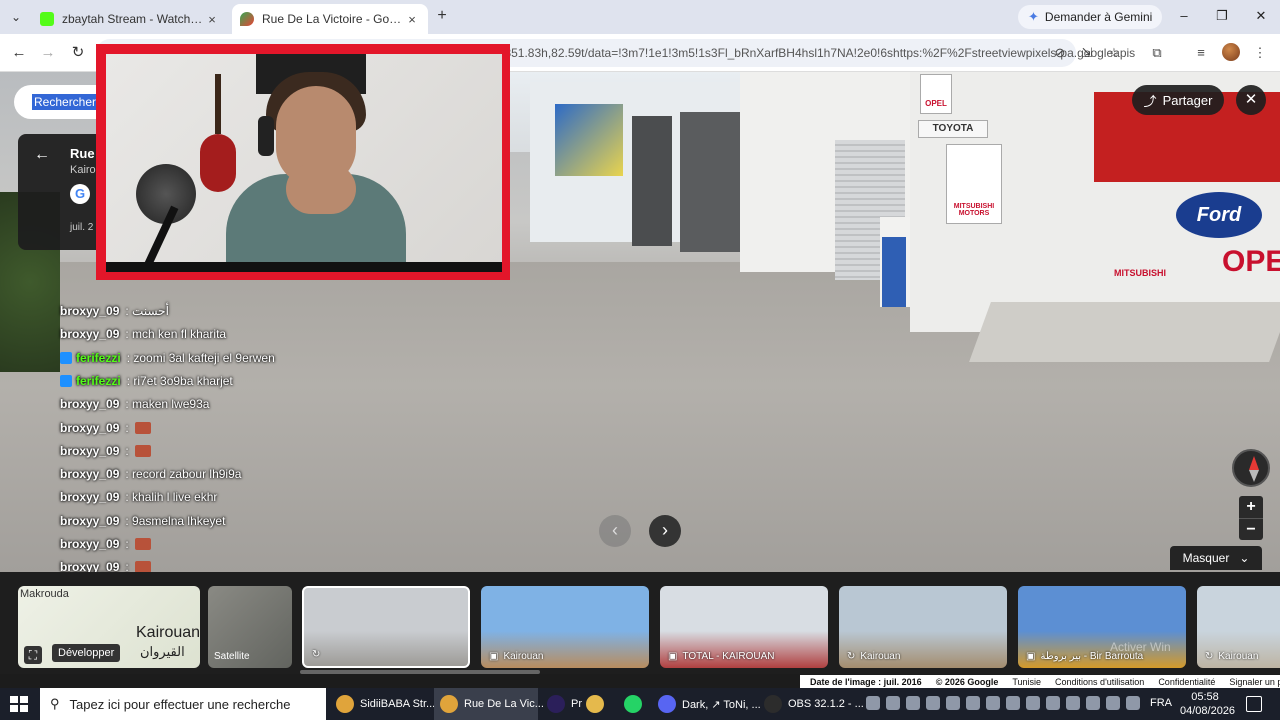  What do you see at coordinates (1216, 558) in the screenshot?
I see `hide-filmstrip-button: Masquer ⌄` at bounding box center [1216, 558].